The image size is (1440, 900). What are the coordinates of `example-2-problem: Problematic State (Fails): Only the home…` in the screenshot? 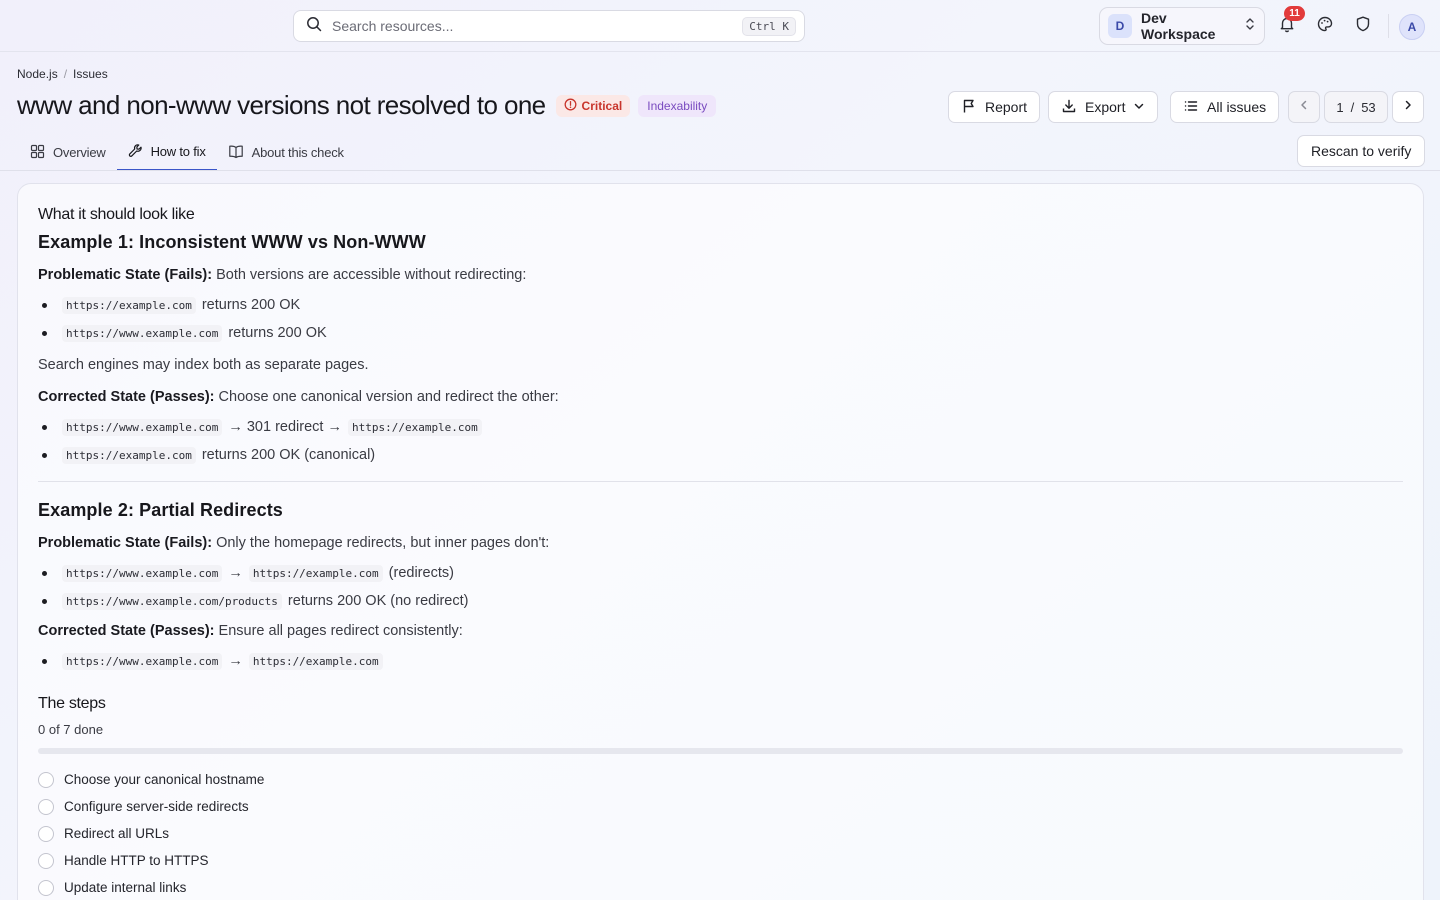 It's located at (720, 543).